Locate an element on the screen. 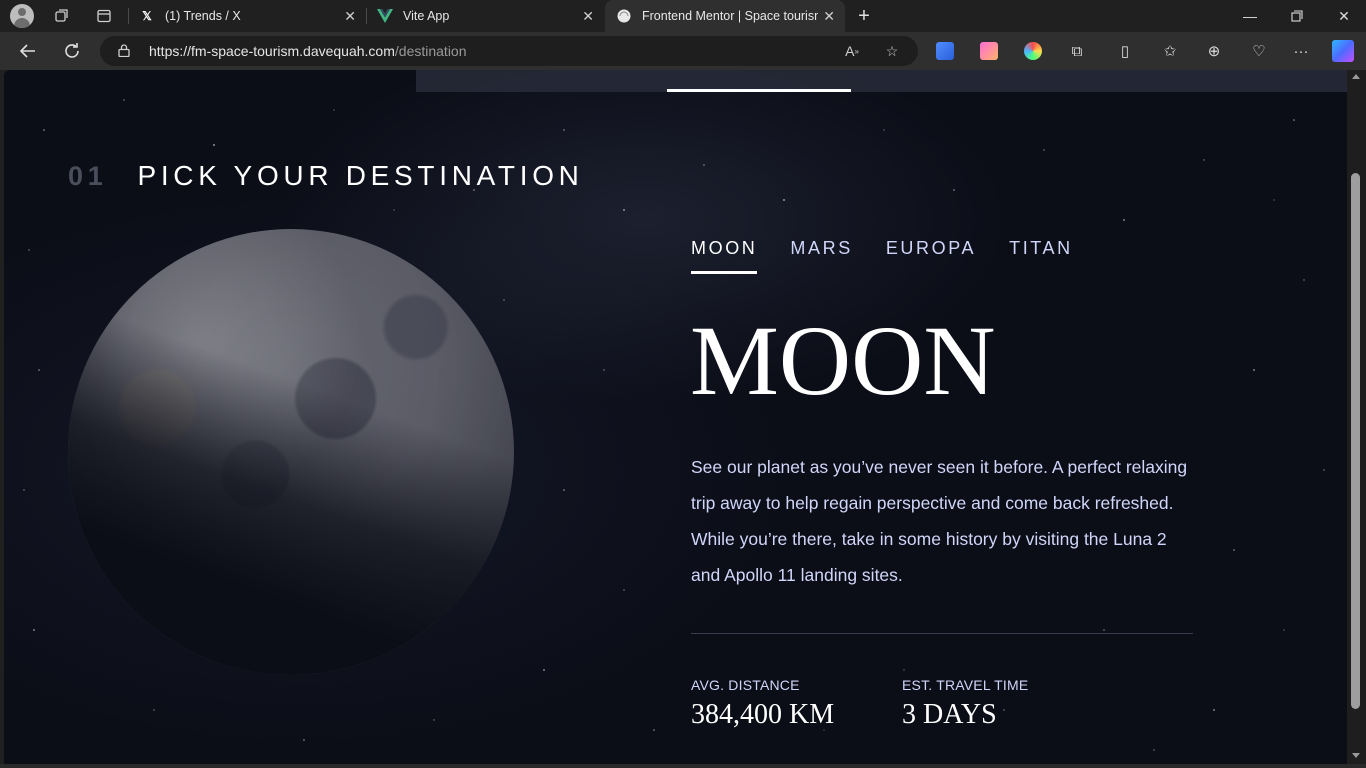  nav-active-indicator is located at coordinates (759, 90).